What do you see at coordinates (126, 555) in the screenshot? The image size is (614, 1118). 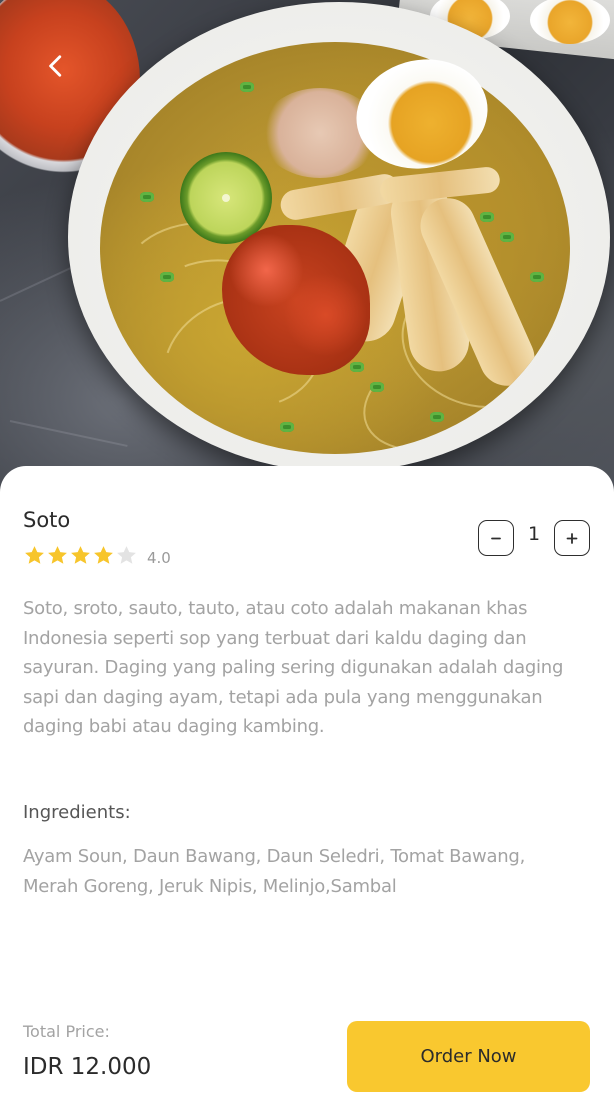 I see `star-empty-icon` at bounding box center [126, 555].